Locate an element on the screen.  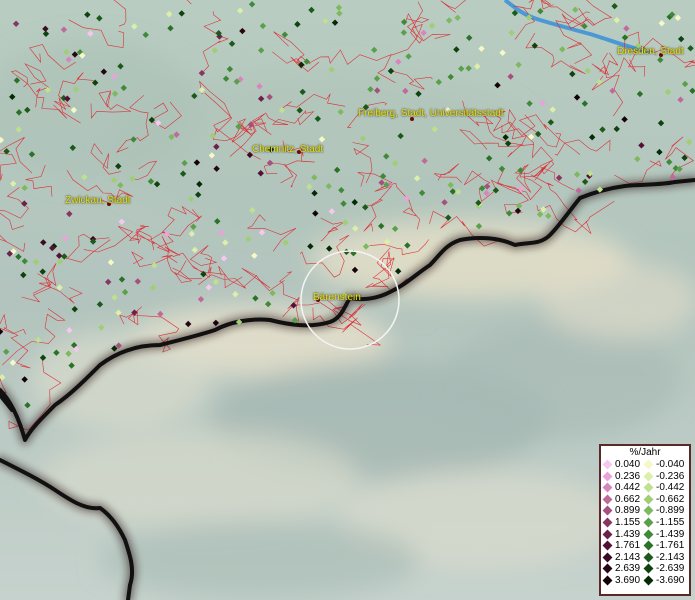
city-label-dresden: Dresden, Stadt is located at coordinates (650, 51).